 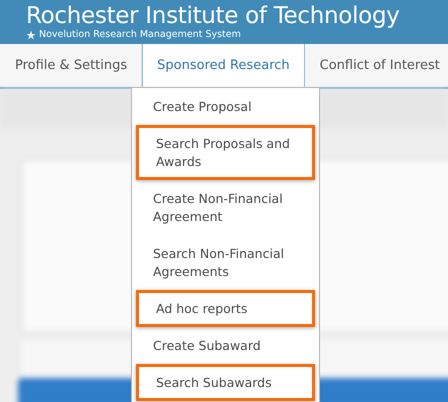 I want to click on site-title: Rochester Institute of Technology, so click(x=213, y=16).